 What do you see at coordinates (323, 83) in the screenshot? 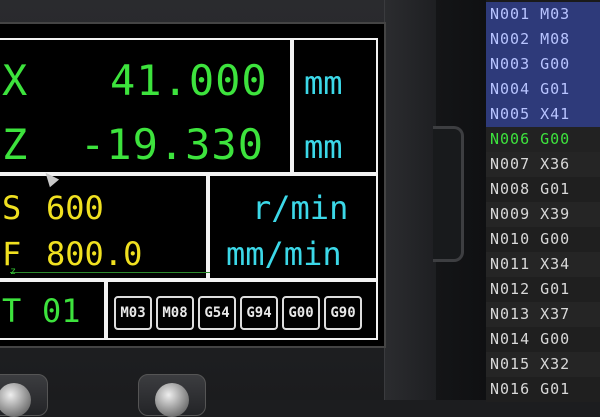
I see `x-axis-unit: mm` at bounding box center [323, 83].